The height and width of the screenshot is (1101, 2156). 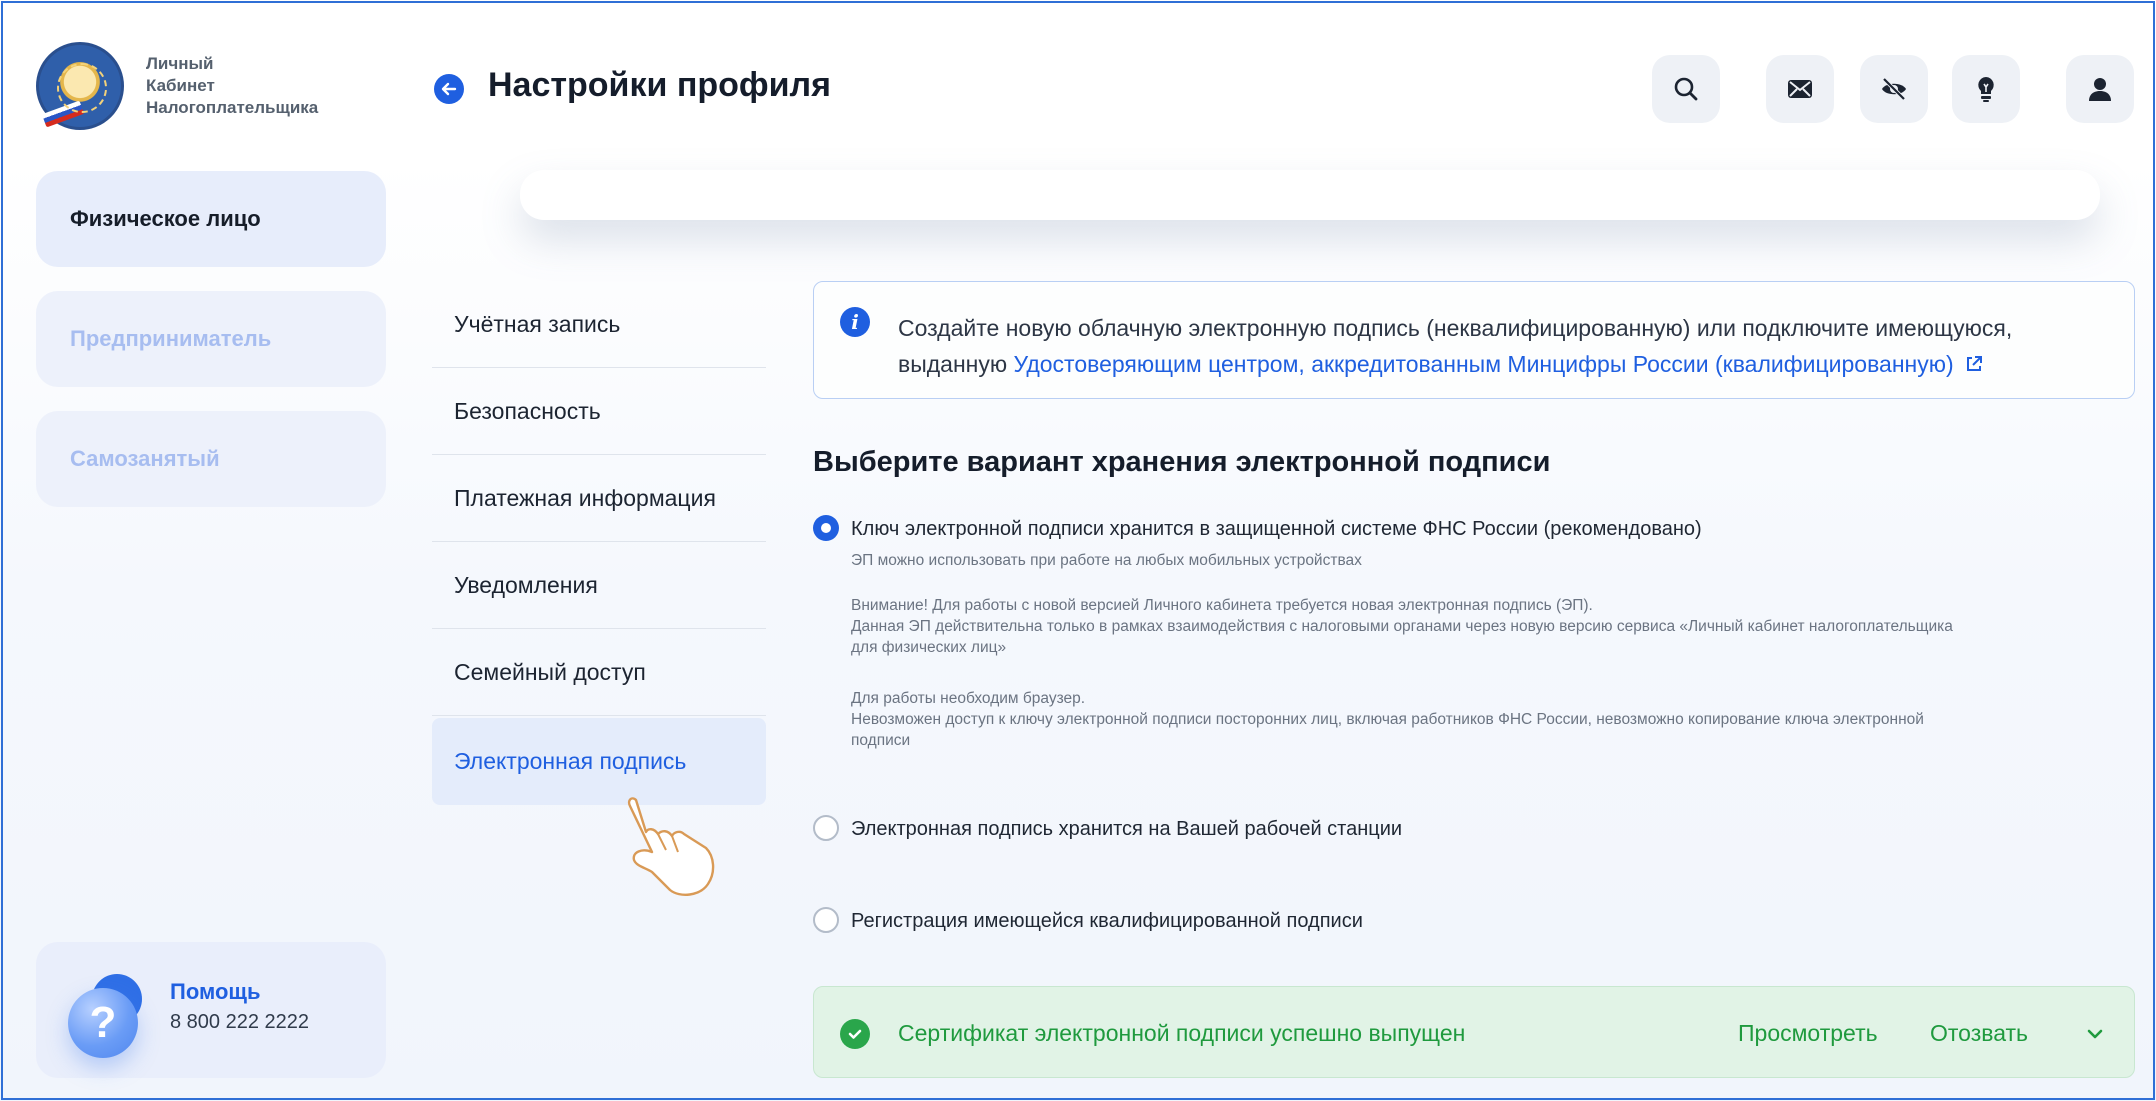 What do you see at coordinates (855, 1034) in the screenshot?
I see `check-circle-icon` at bounding box center [855, 1034].